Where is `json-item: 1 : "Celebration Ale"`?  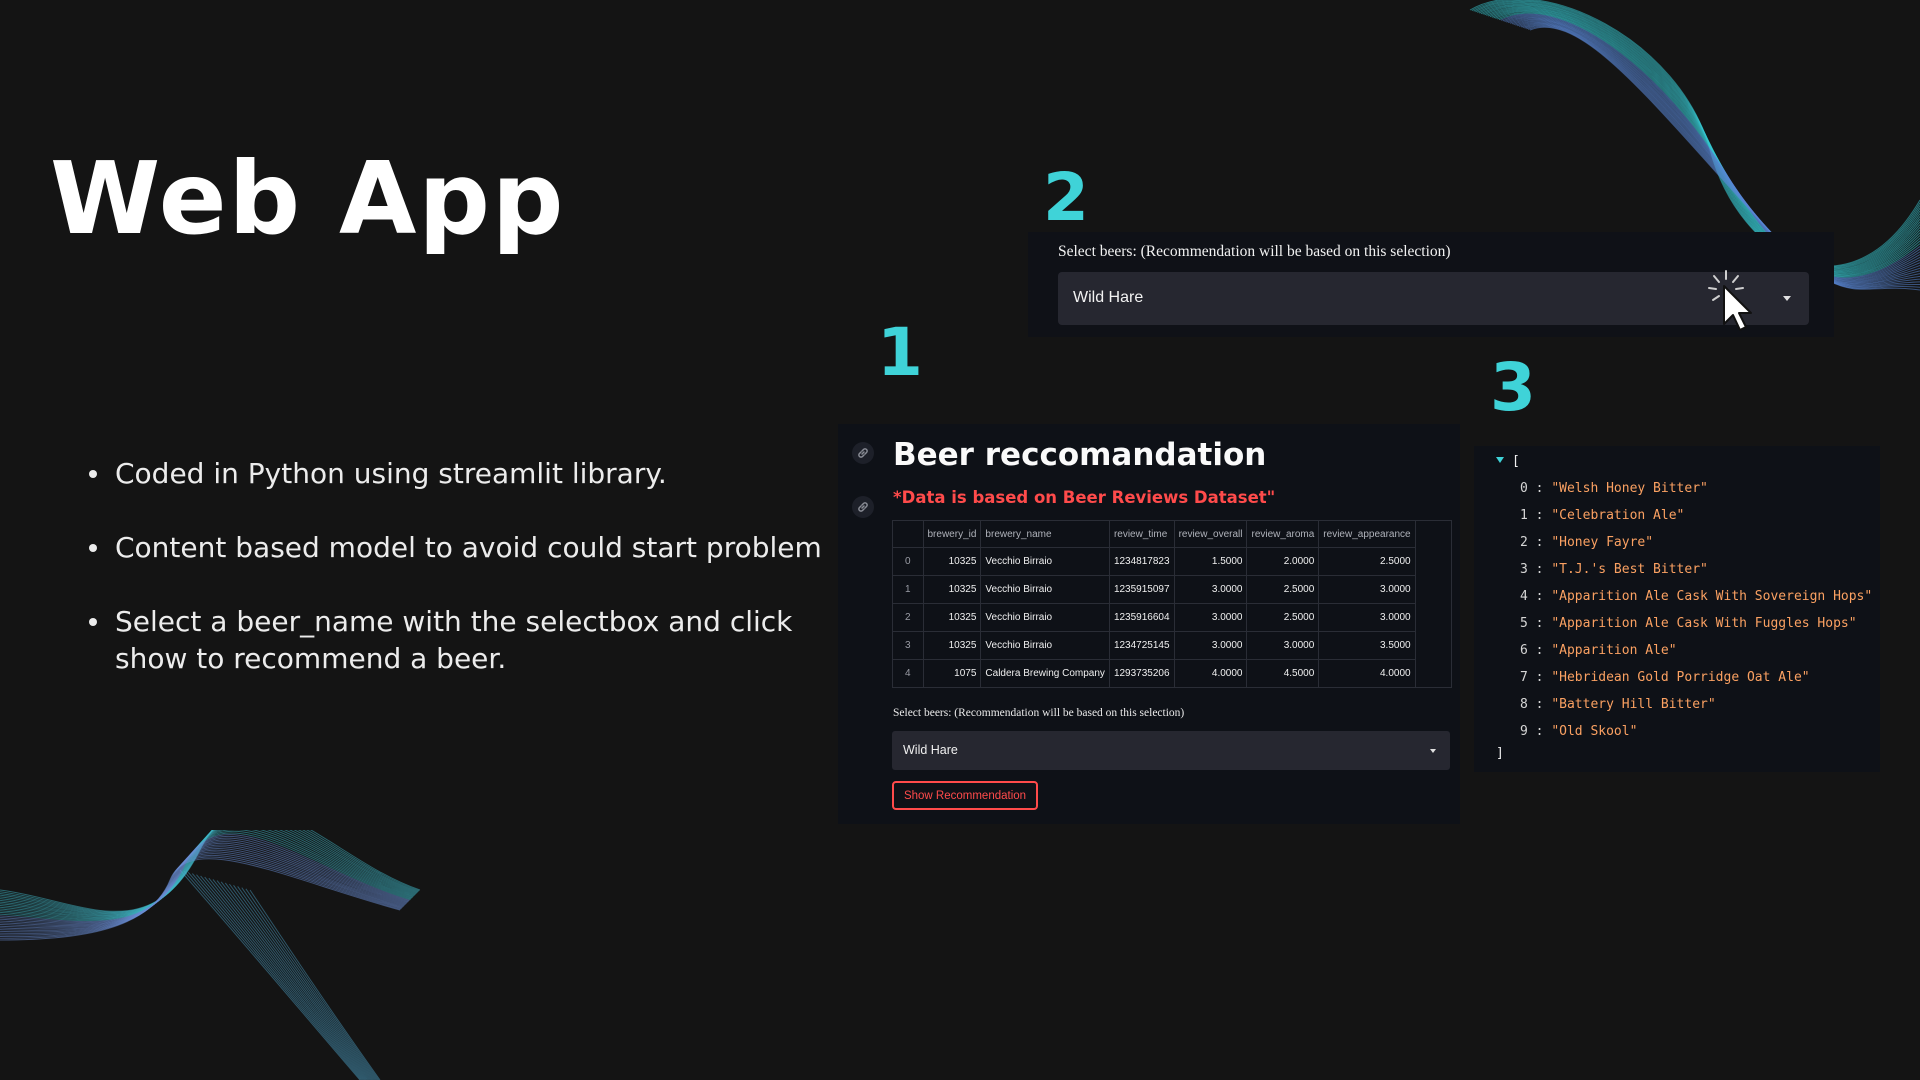
json-item: 1 : "Celebration Ale" is located at coordinates (1602, 515).